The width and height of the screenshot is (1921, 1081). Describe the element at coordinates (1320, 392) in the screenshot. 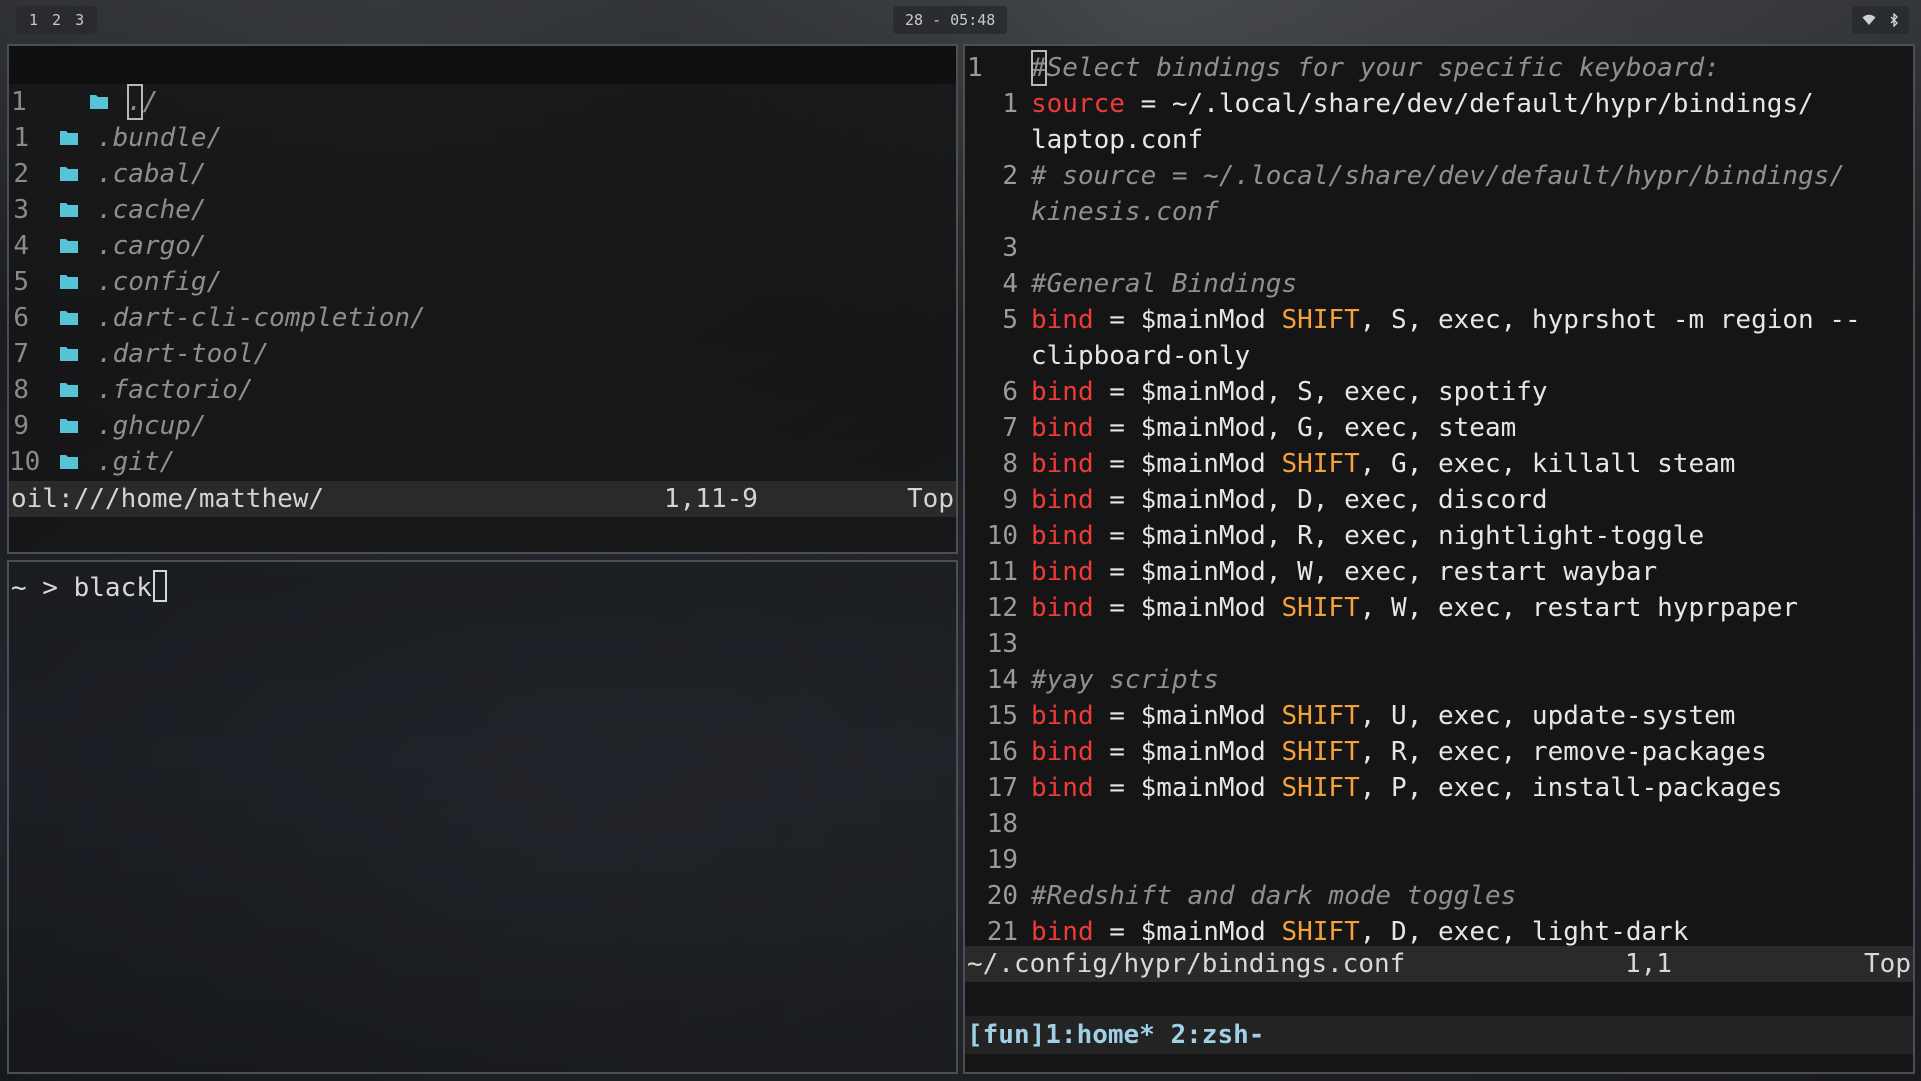

I see `code-token: = $mainMod, S, exec, spotify` at that location.